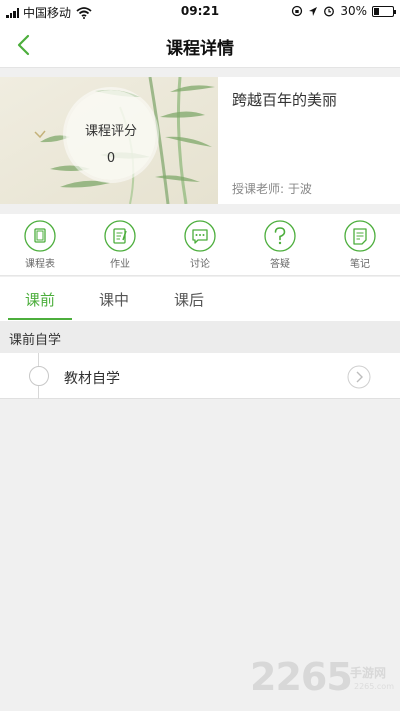 This screenshot has height=711, width=400. What do you see at coordinates (189, 299) in the screenshot?
I see `tab-after-class: 课后` at bounding box center [189, 299].